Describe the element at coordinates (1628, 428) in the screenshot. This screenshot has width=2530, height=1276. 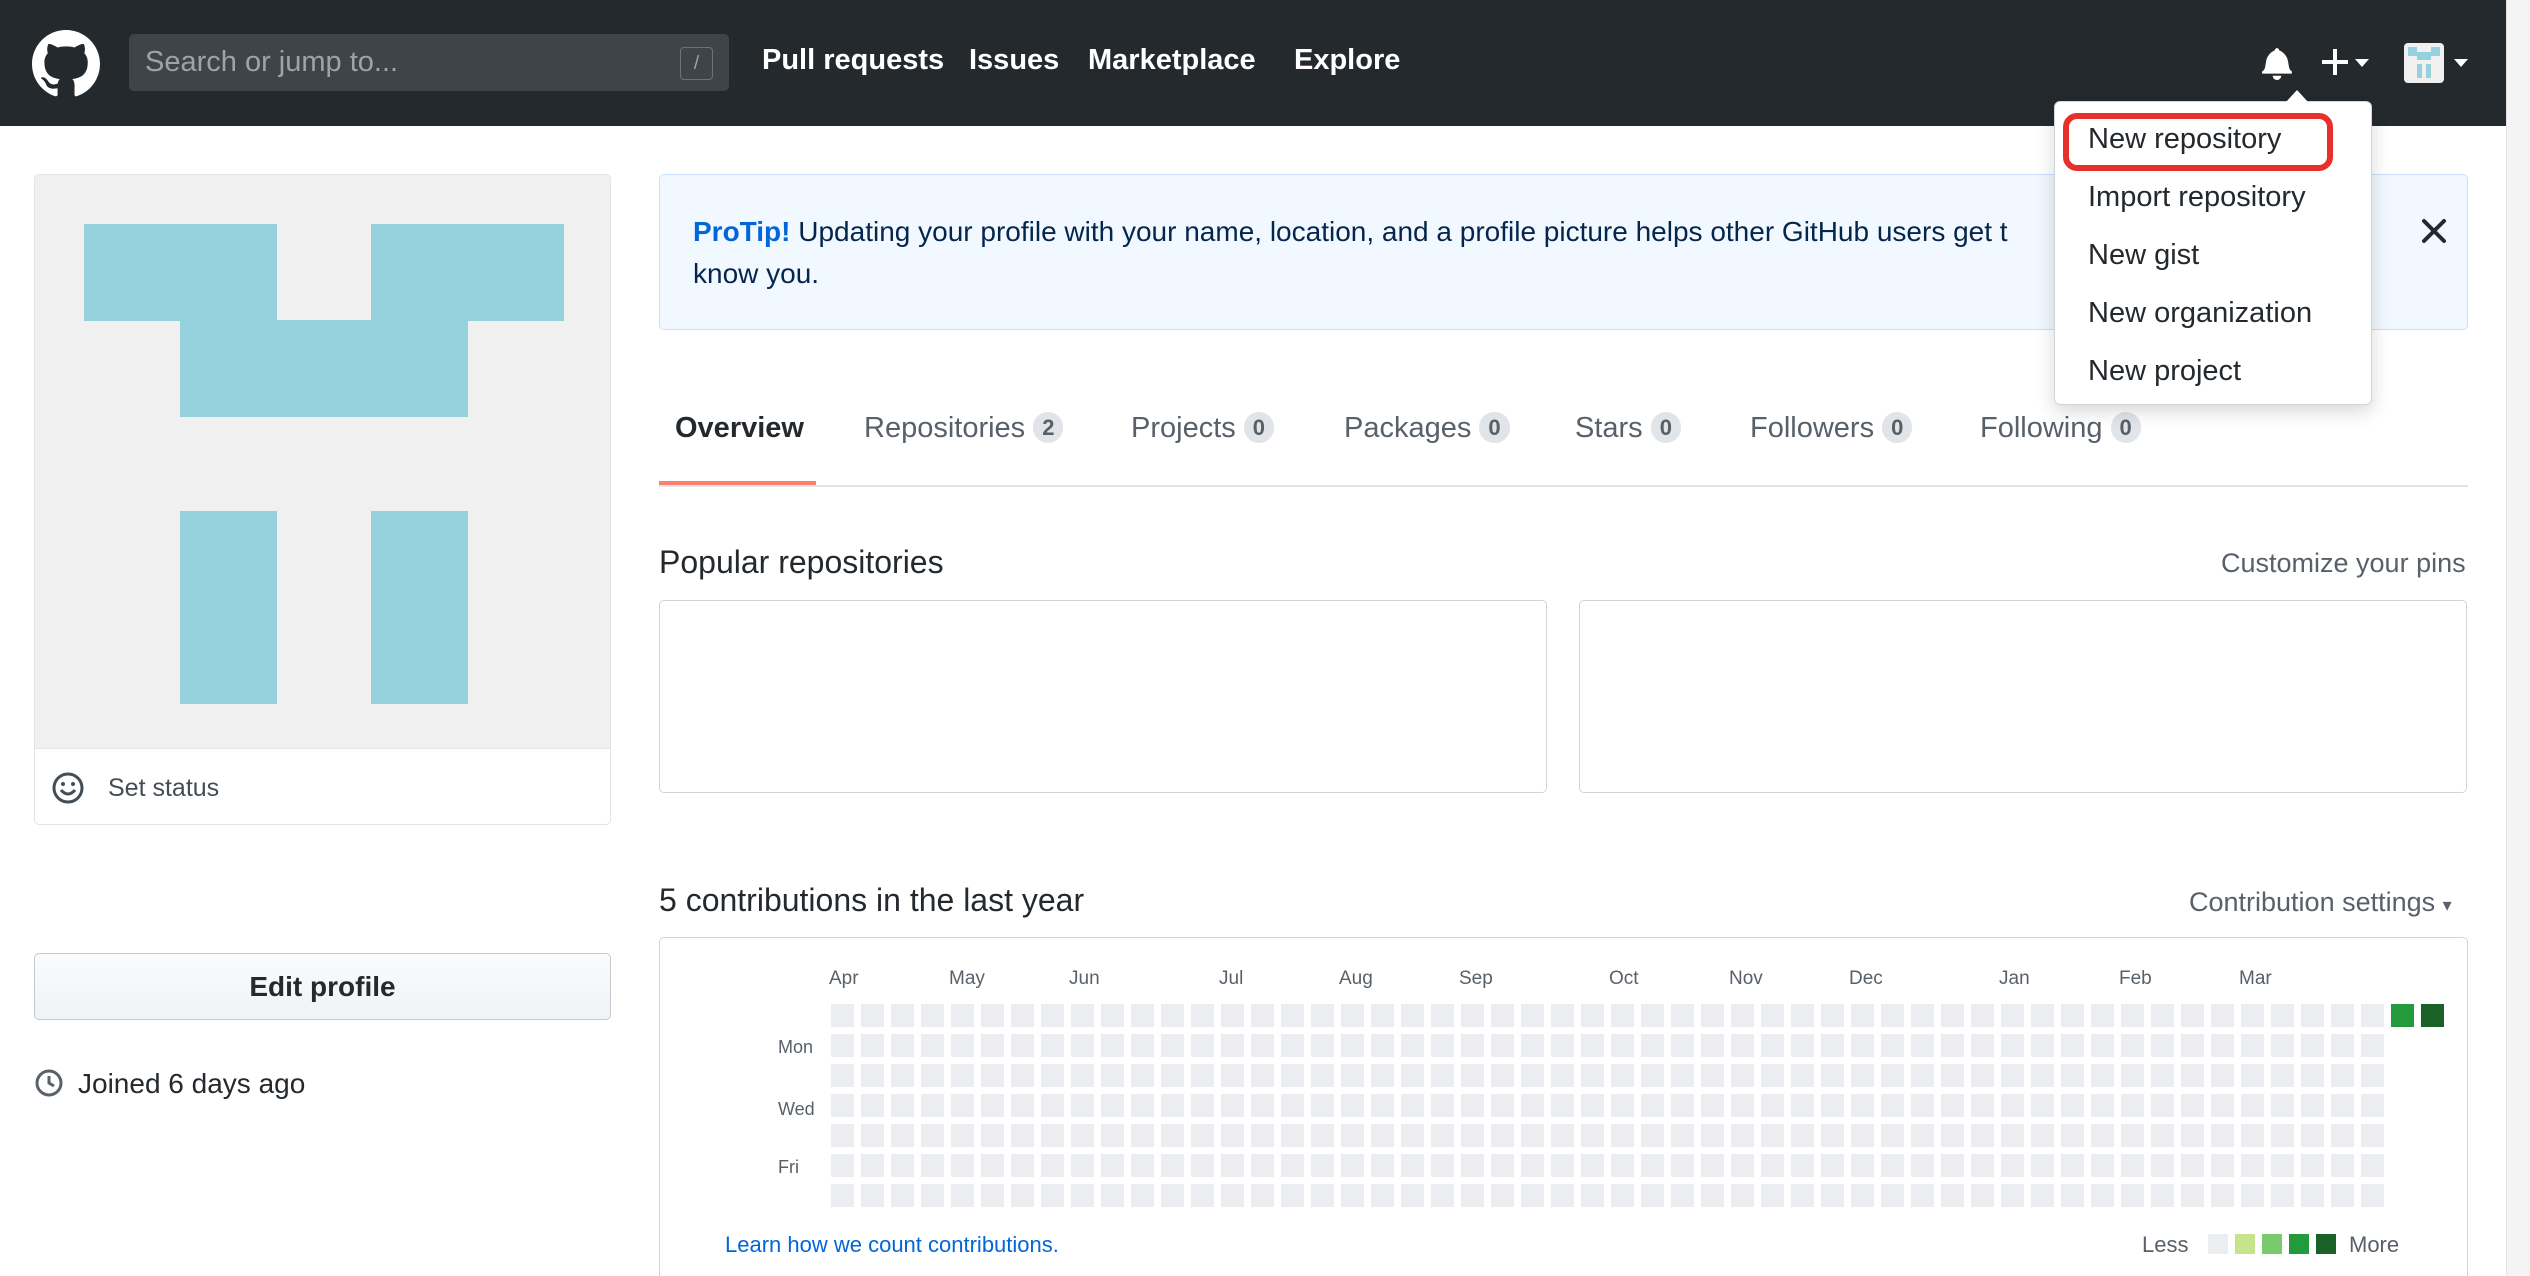
I see `tab-stars: Stars 0` at that location.